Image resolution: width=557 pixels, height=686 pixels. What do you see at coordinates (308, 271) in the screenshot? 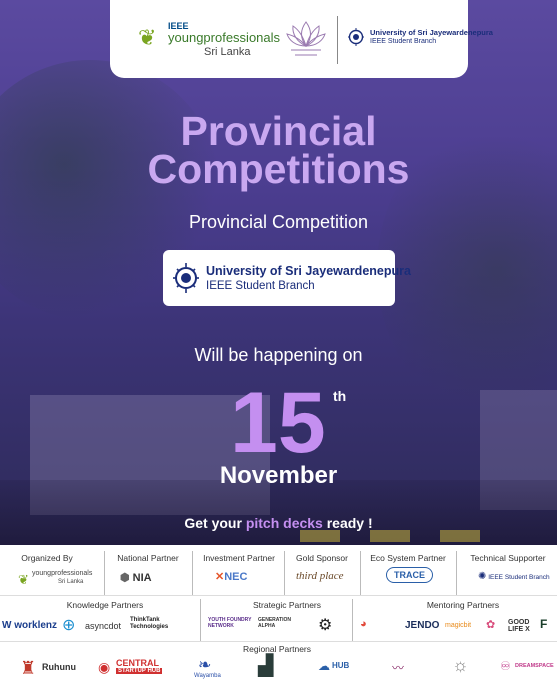
I see `card-university: University of Sri Jayewardenepura` at bounding box center [308, 271].